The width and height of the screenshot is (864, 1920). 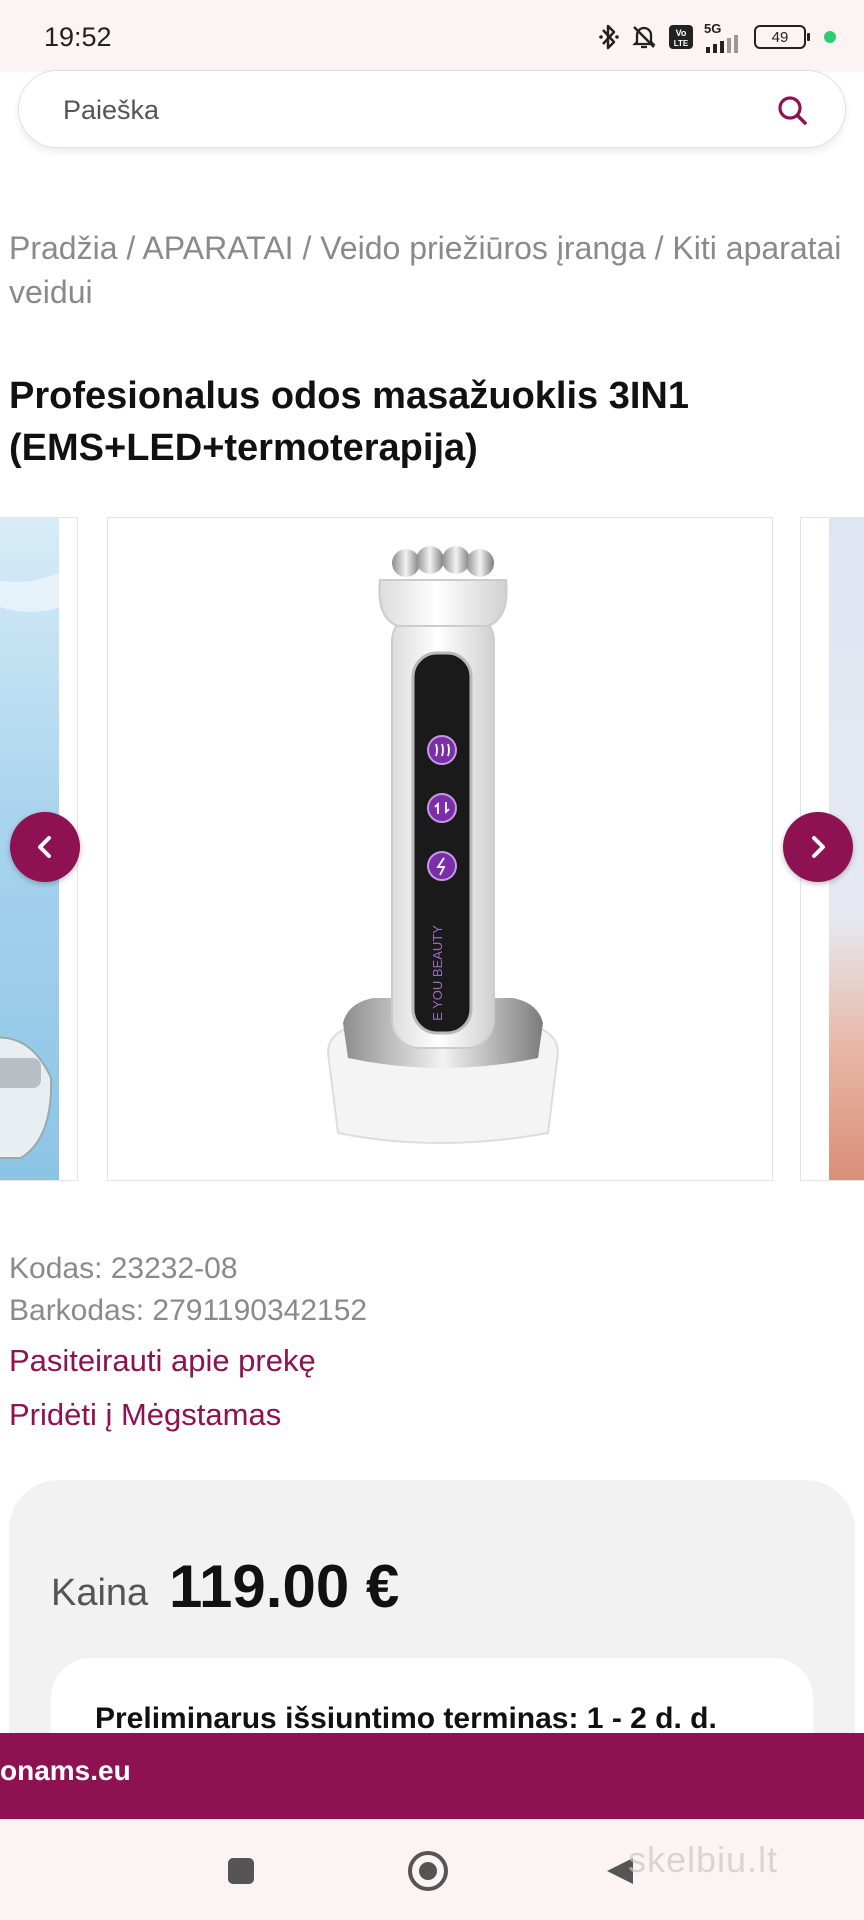 I want to click on home-button, so click(x=428, y=1871).